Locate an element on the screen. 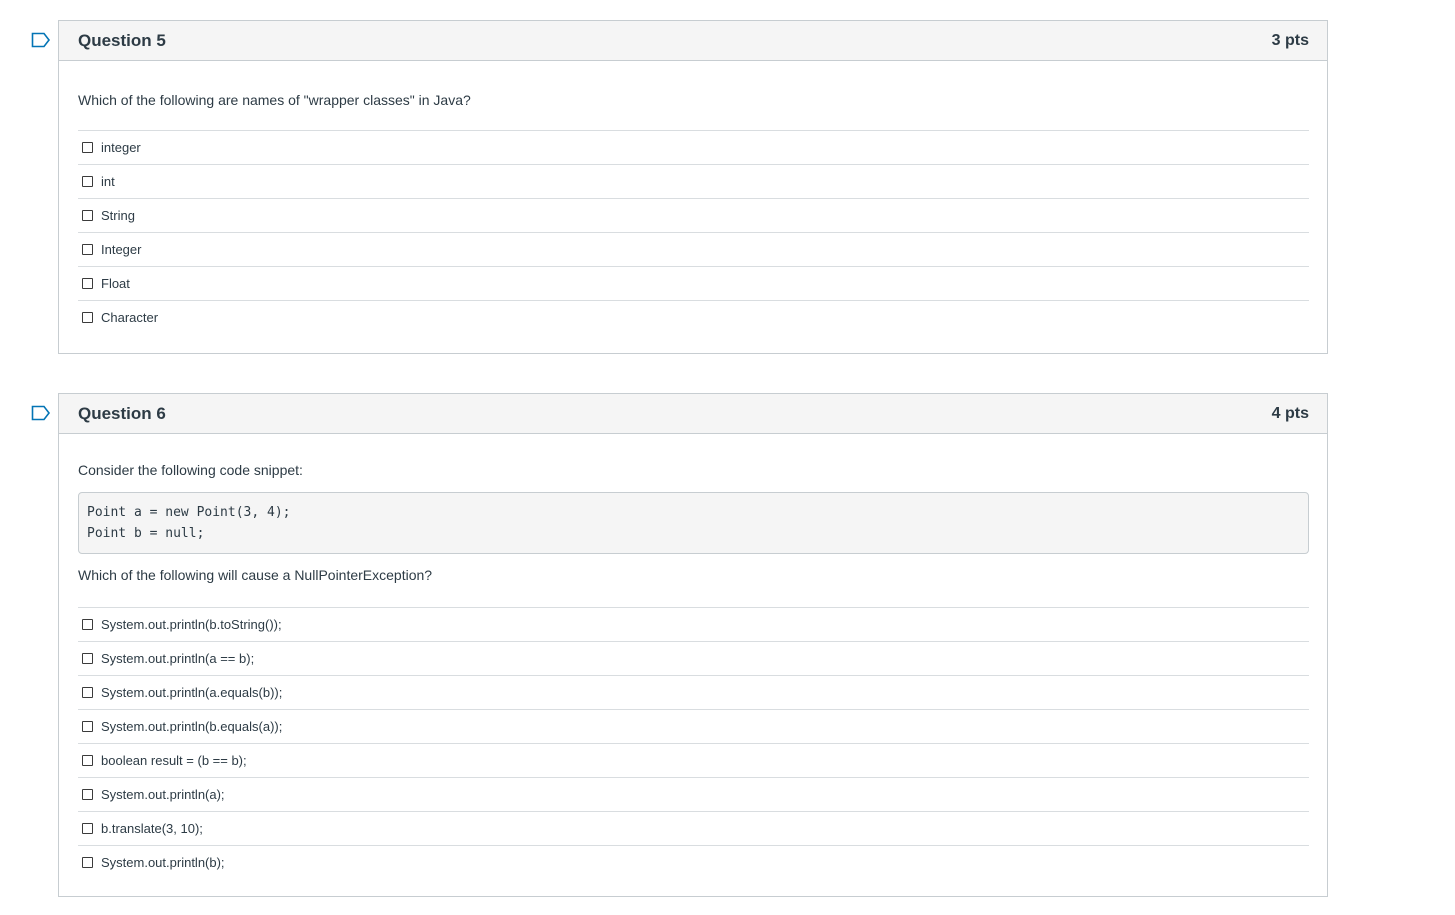  question-points: 3 pts is located at coordinates (1290, 40).